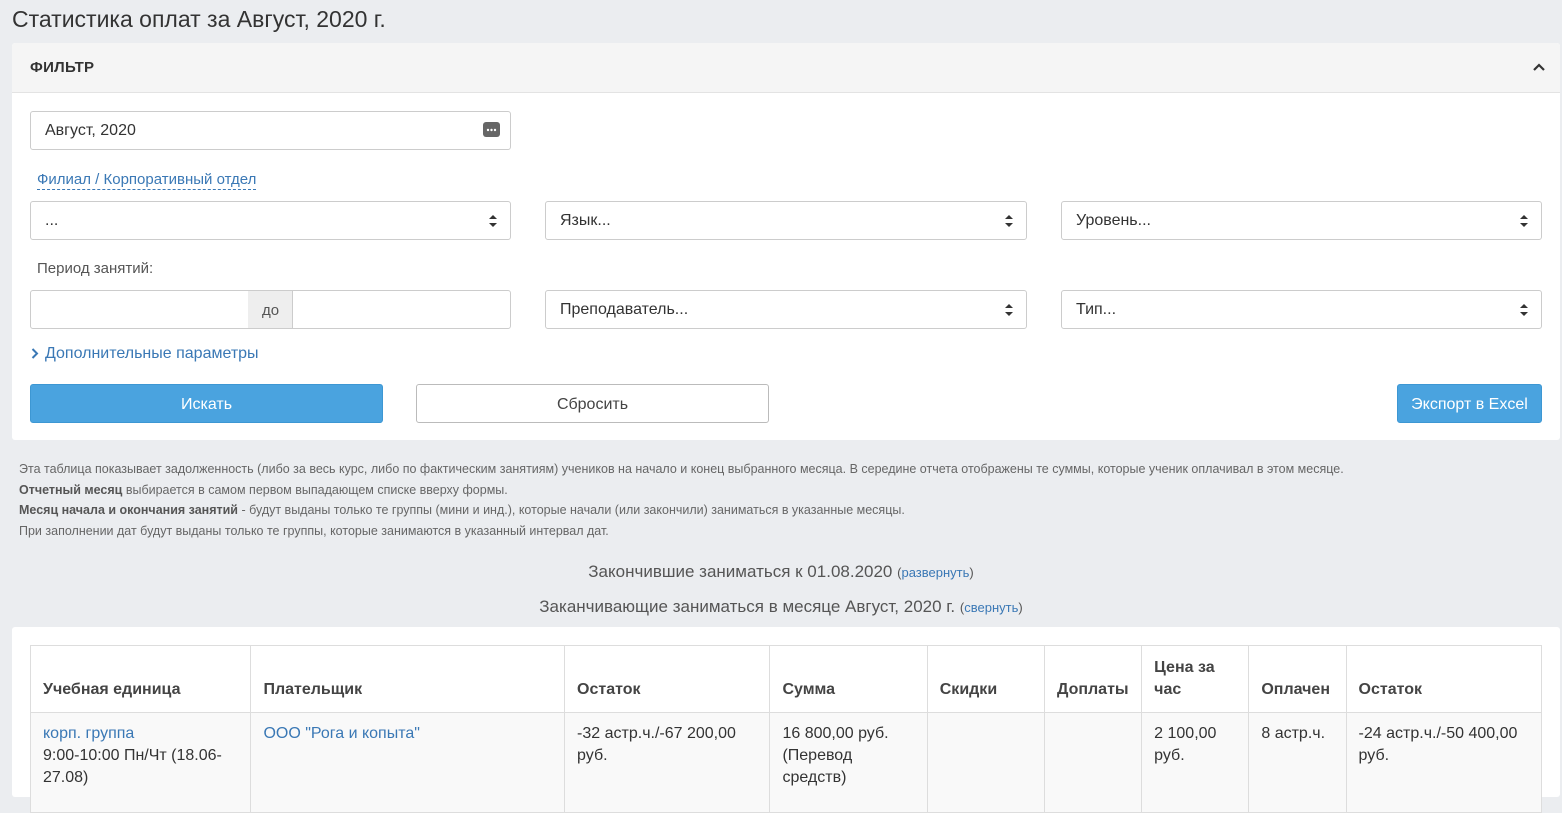  Describe the element at coordinates (1195, 679) in the screenshot. I see `column-header: Цена за час` at that location.